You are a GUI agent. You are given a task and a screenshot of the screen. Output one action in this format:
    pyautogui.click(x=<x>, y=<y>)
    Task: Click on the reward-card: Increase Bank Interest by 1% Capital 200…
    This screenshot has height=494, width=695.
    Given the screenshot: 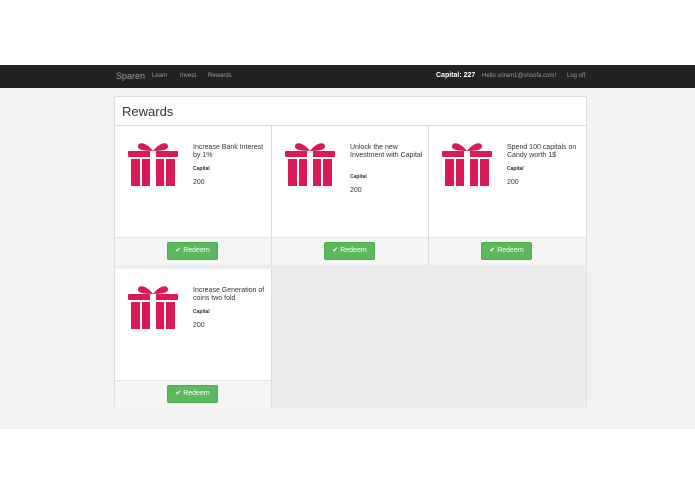 What is the action you would take?
    pyautogui.click(x=193, y=195)
    